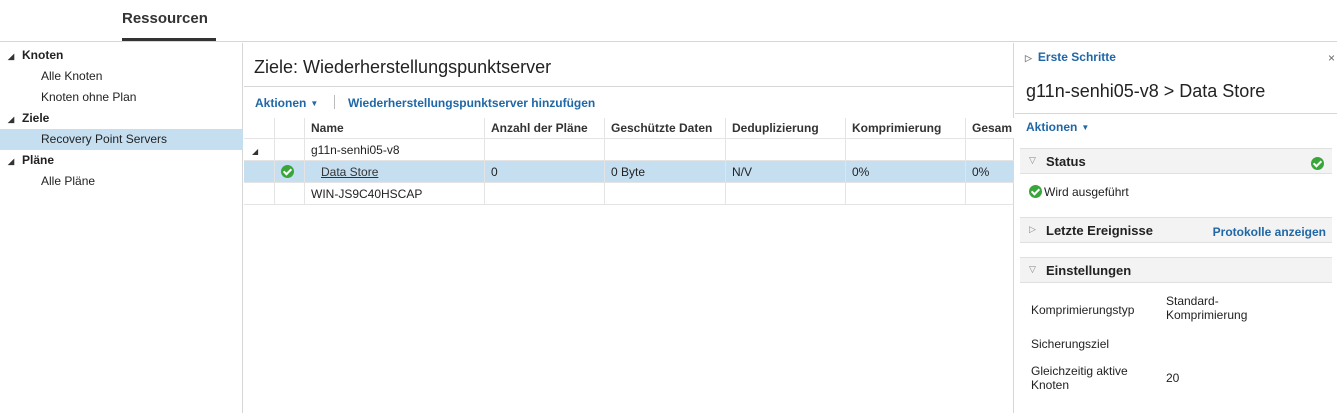 The image size is (1337, 413). What do you see at coordinates (1176, 270) in the screenshot?
I see `settings-section-header: ▽ Einstellungen` at bounding box center [1176, 270].